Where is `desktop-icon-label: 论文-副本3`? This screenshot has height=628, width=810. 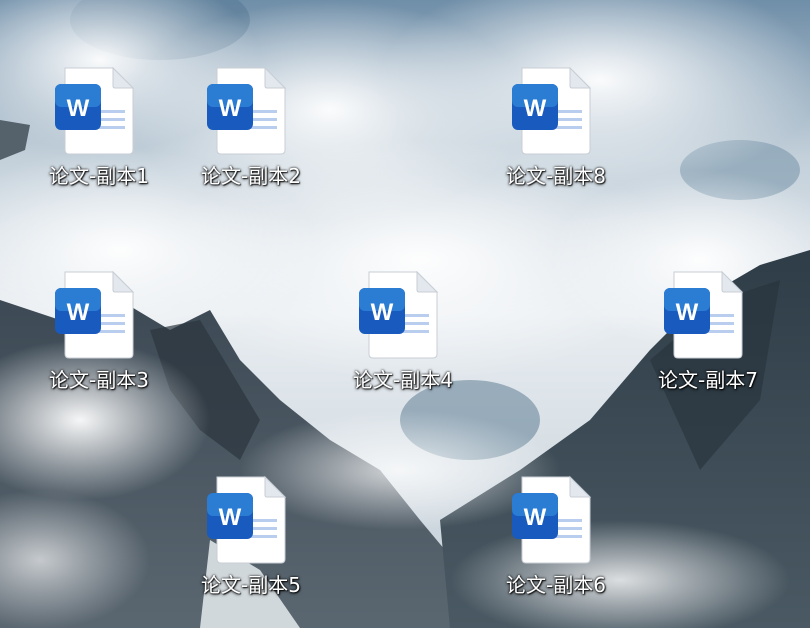 desktop-icon-label: 论文-副本3 is located at coordinates (99, 380).